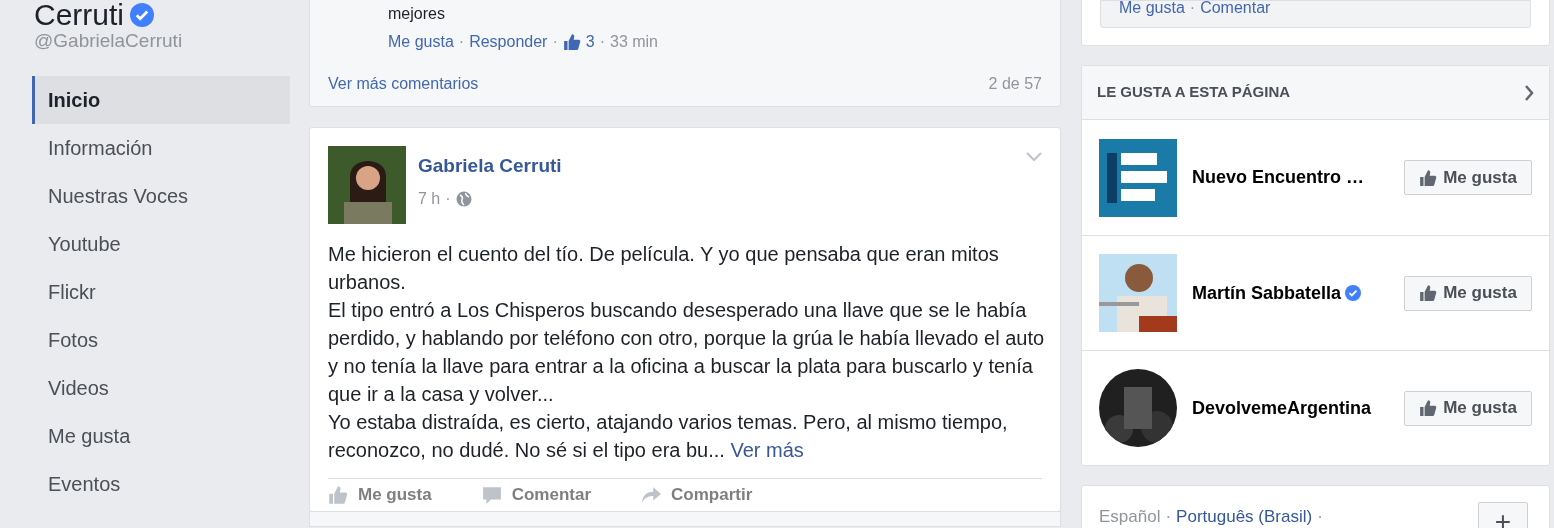 The image size is (1554, 528). Describe the element at coordinates (1353, 293) in the screenshot. I see `verified-icon` at that location.